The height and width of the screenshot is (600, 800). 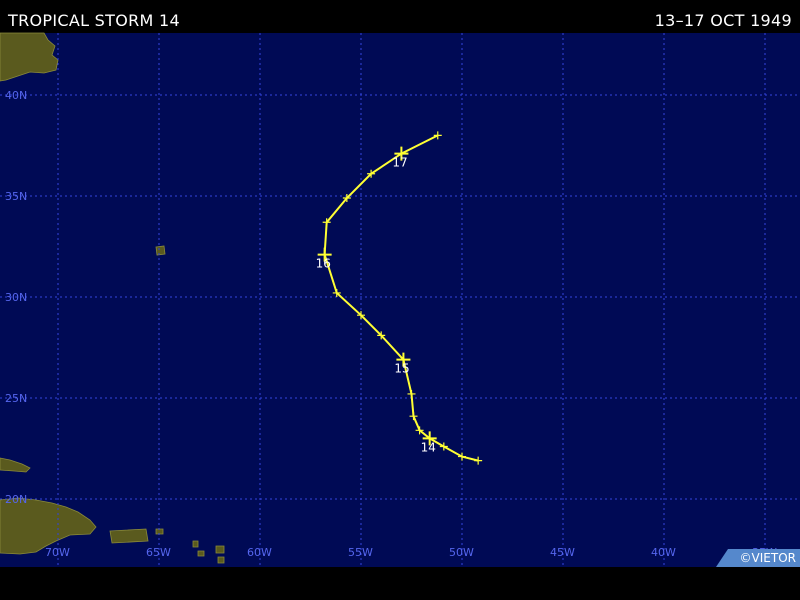 What do you see at coordinates (663, 552) in the screenshot?
I see `longitude-label: 40W` at bounding box center [663, 552].